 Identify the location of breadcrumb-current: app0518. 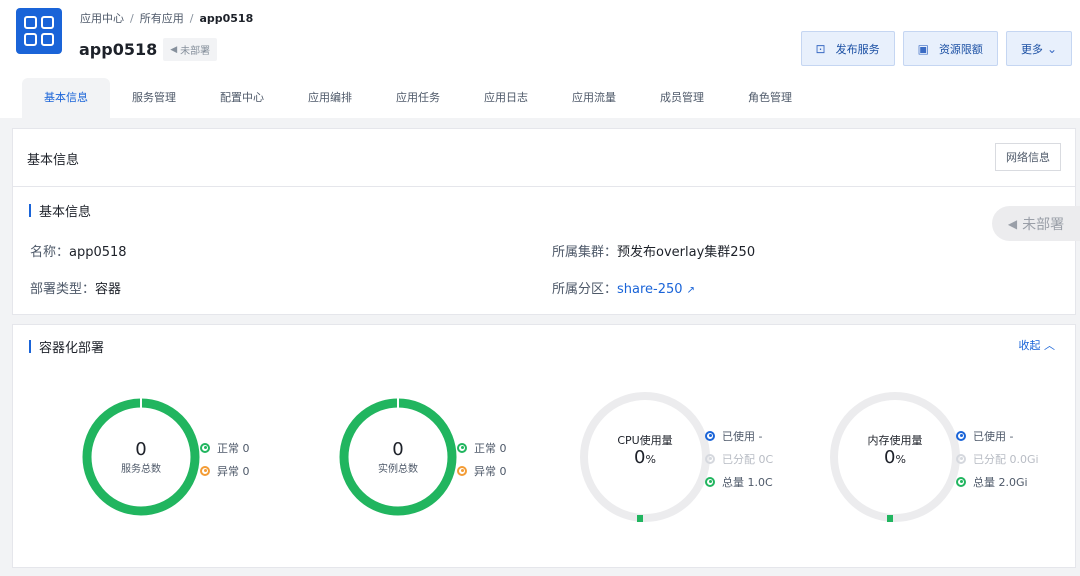
(226, 18).